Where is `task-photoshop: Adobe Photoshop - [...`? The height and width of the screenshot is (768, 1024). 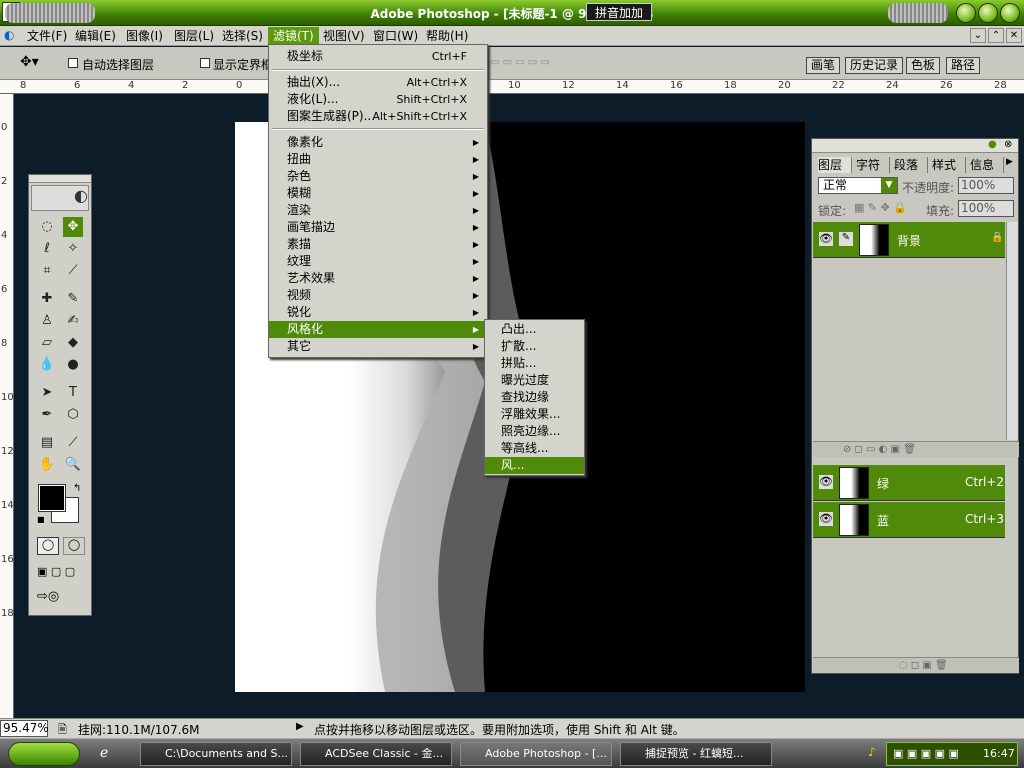 task-photoshop: Adobe Photoshop - [... is located at coordinates (536, 754).